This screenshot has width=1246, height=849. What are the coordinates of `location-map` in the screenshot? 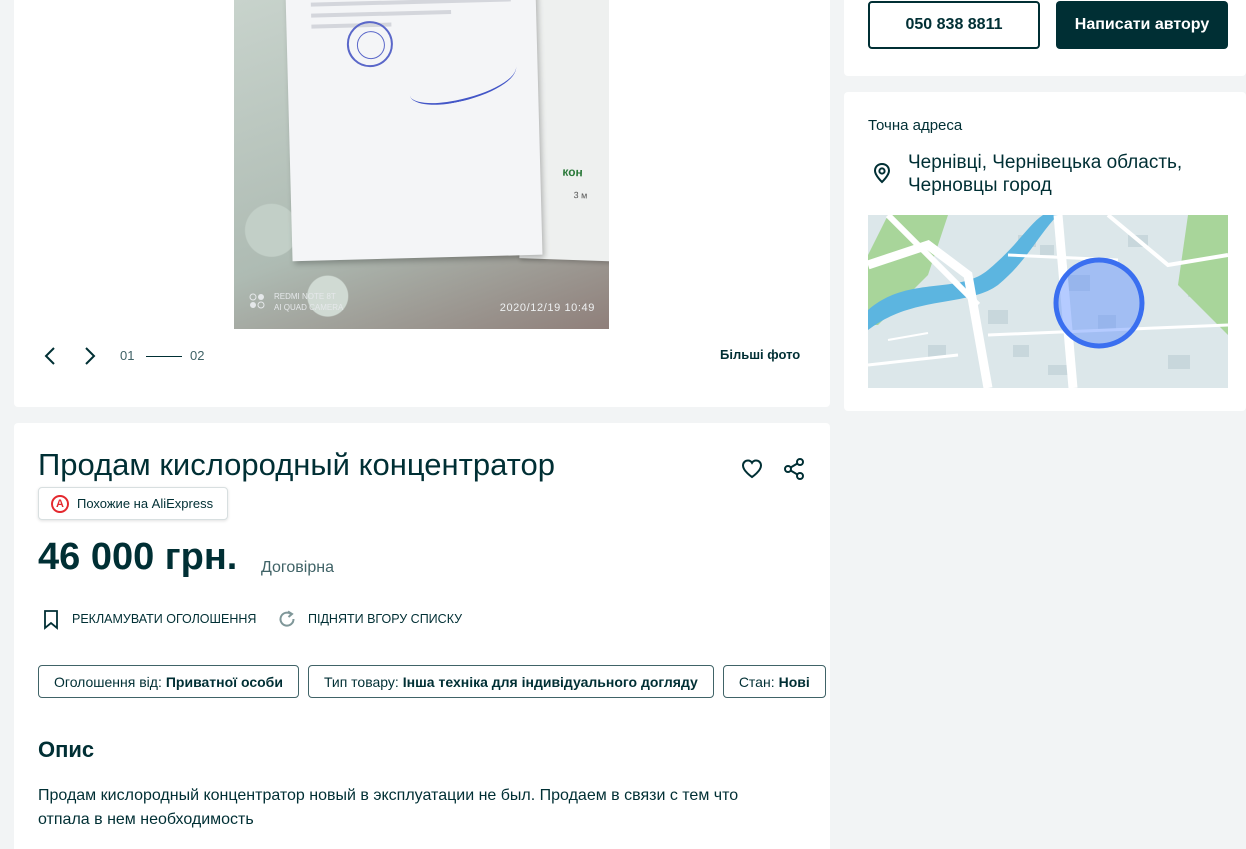 It's located at (1048, 301).